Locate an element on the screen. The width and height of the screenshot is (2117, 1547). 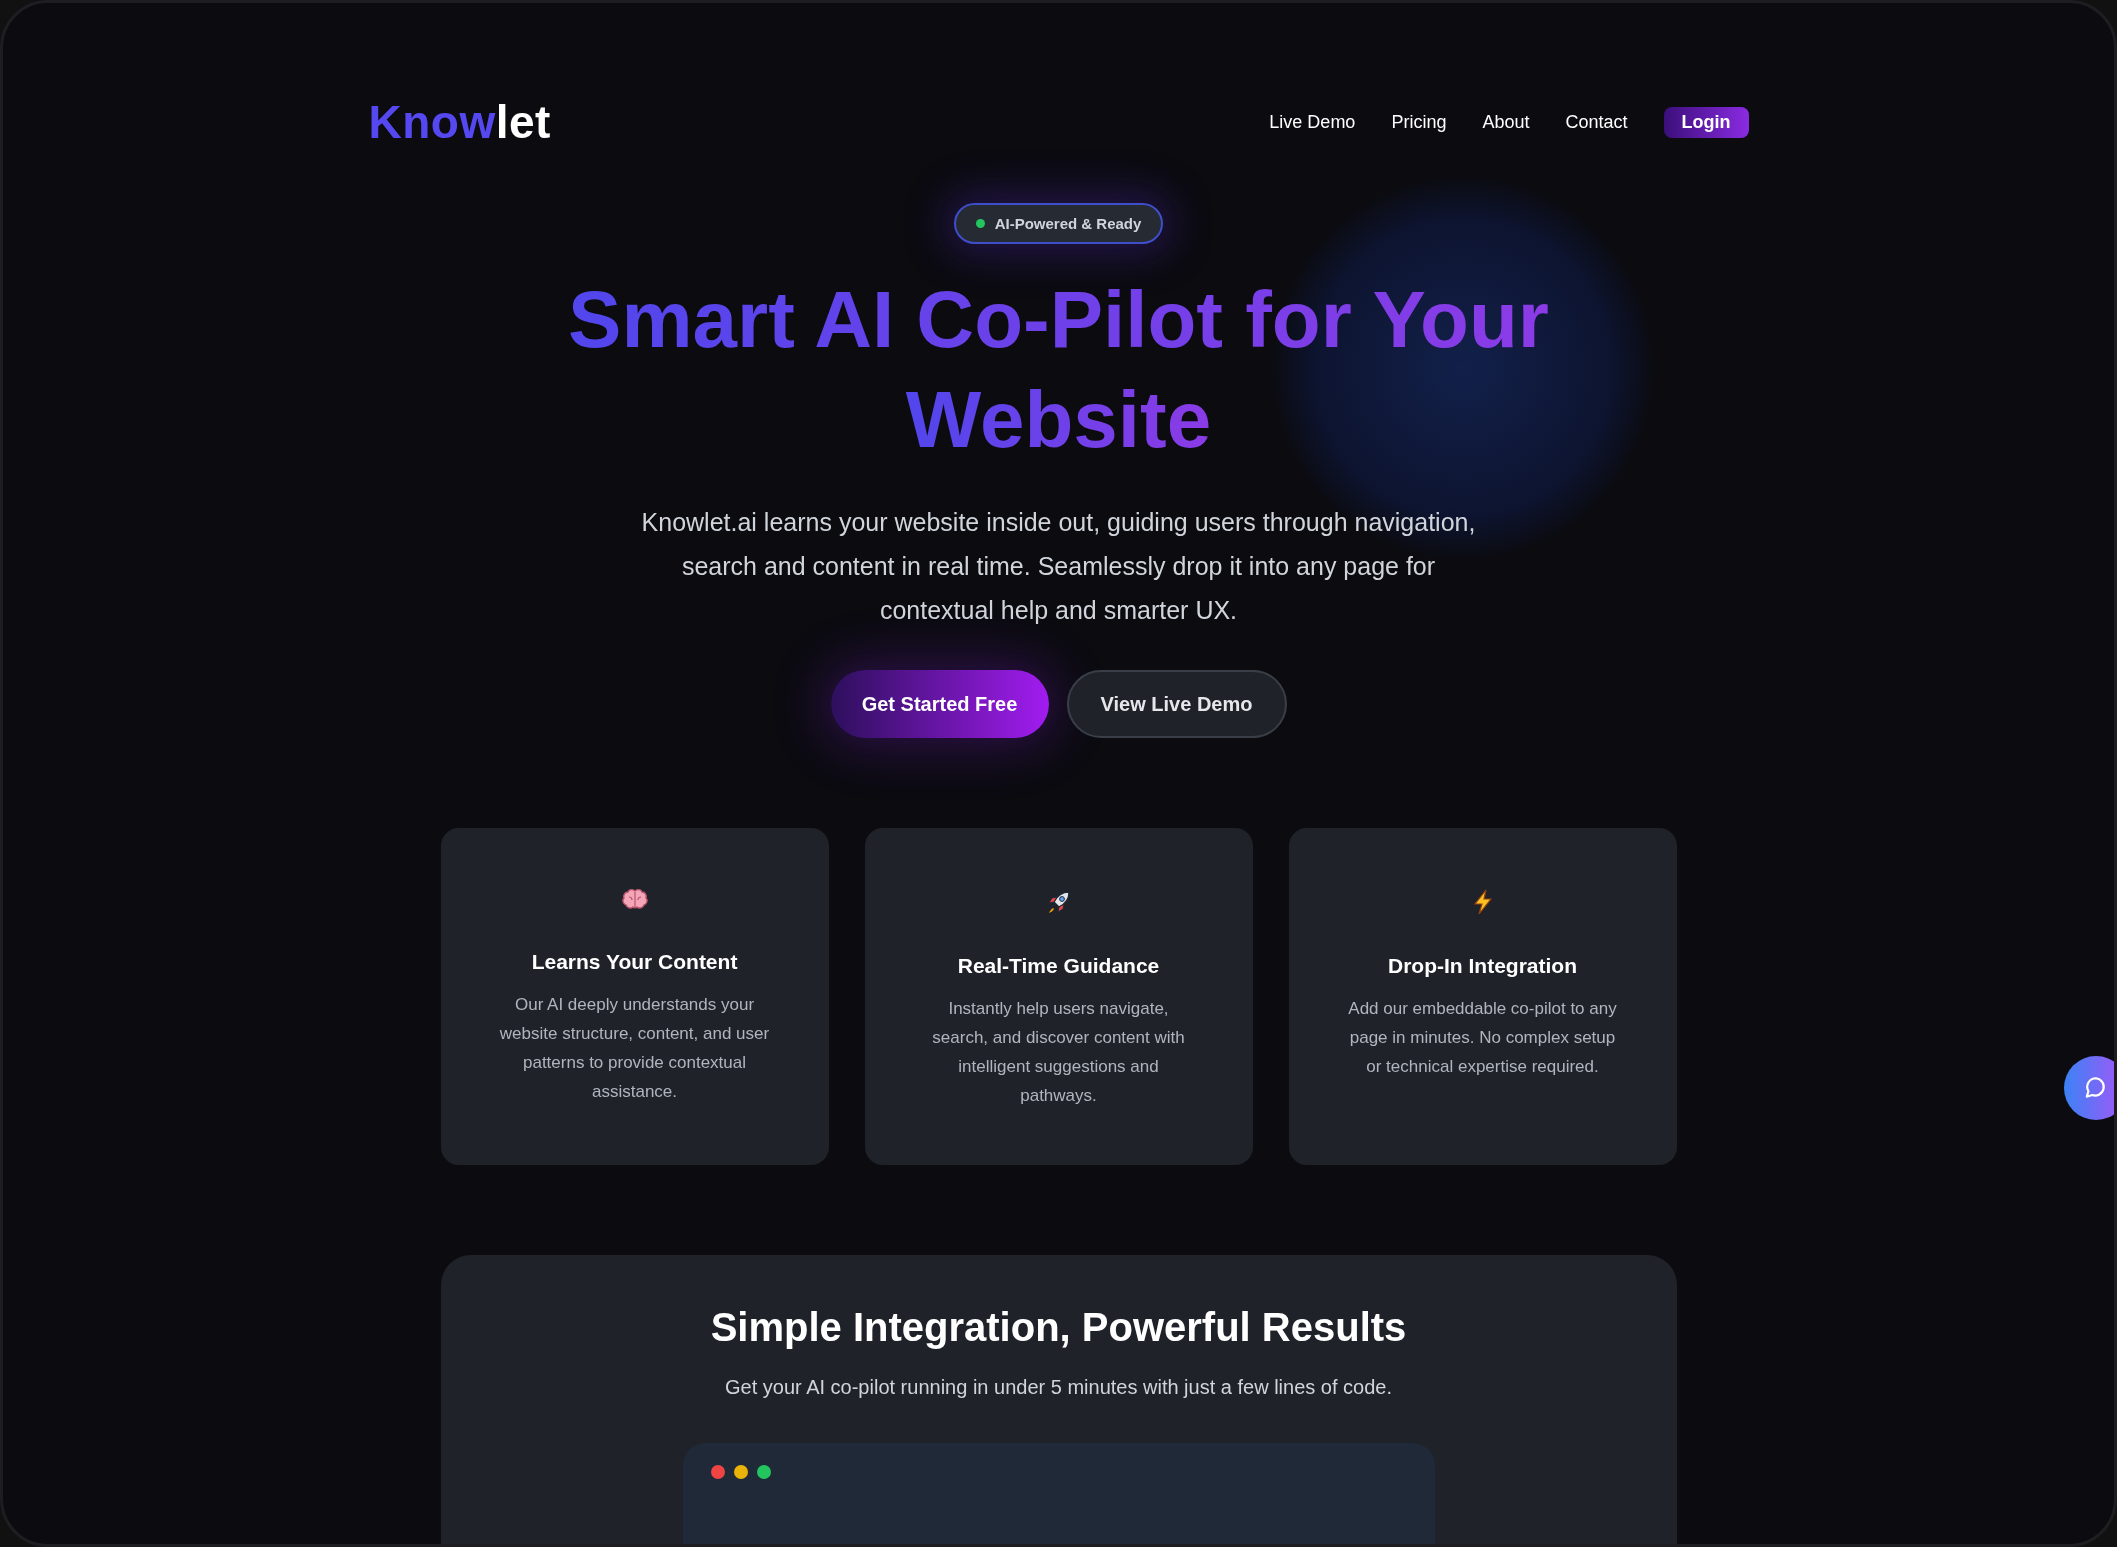
chat-button is located at coordinates (2089, 1088).